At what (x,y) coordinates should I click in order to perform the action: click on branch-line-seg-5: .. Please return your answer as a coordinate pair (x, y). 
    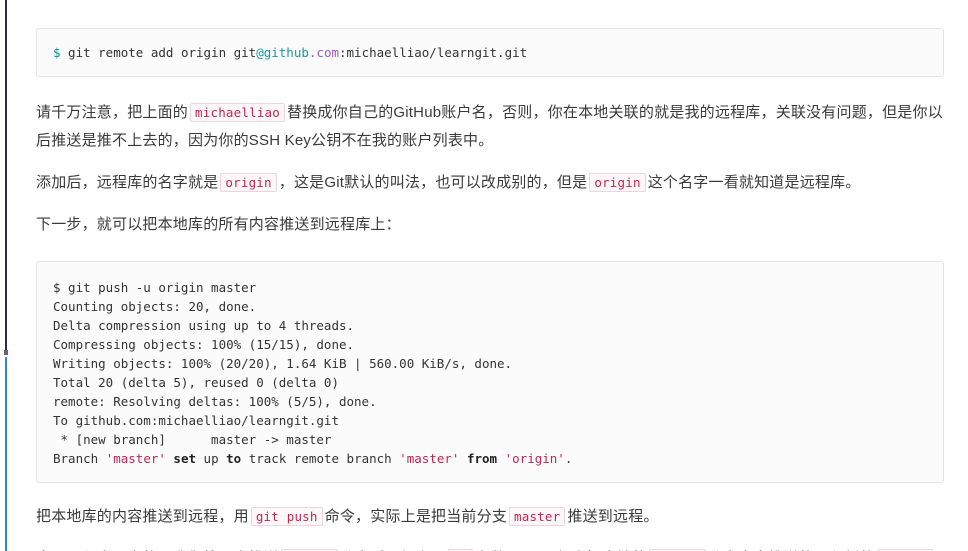
    Looking at the image, I should click on (568, 458).